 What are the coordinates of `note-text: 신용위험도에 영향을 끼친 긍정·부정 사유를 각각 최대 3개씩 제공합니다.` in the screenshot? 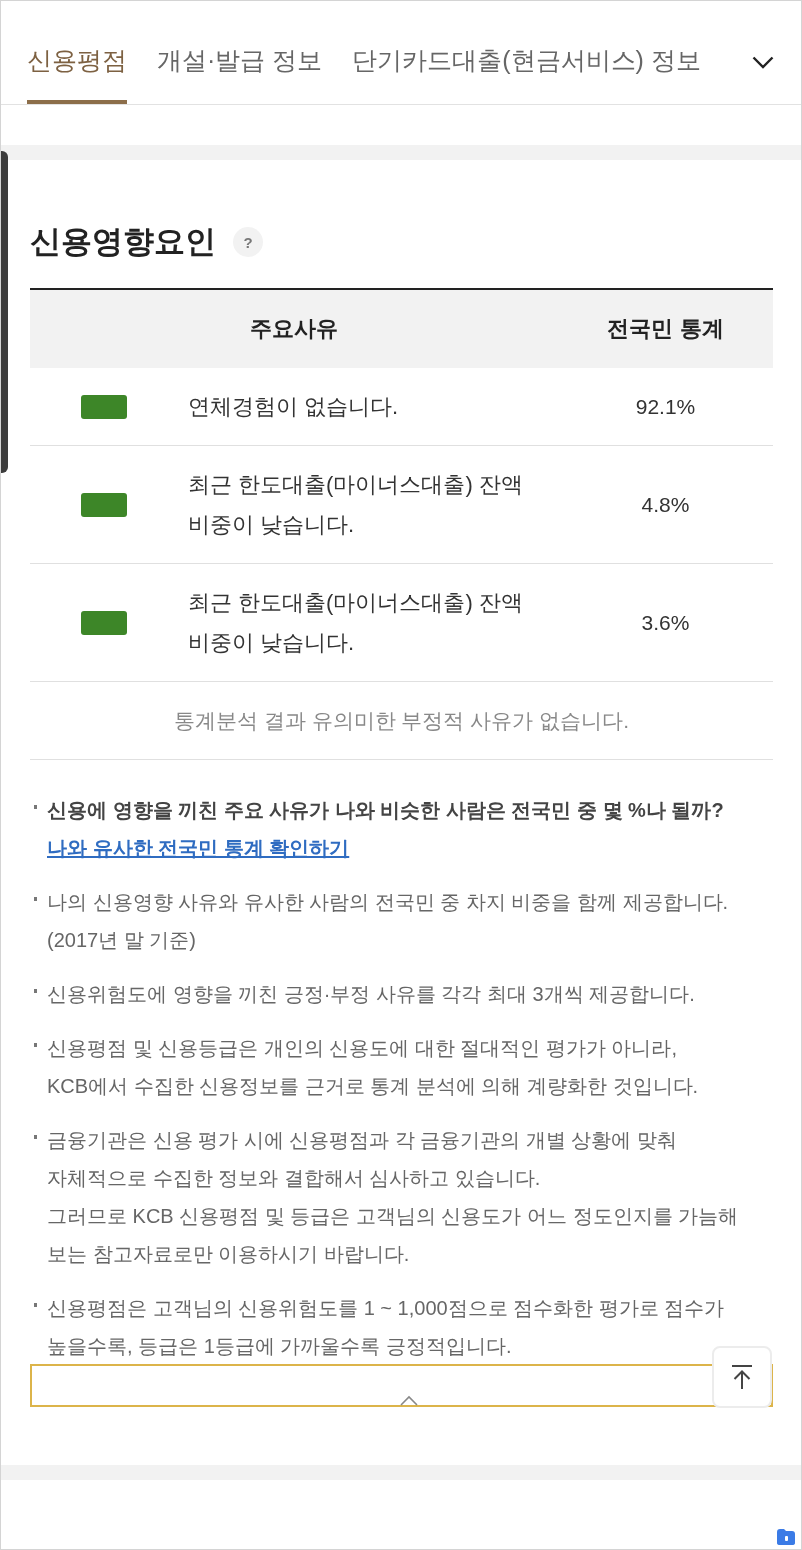 It's located at (371, 994).